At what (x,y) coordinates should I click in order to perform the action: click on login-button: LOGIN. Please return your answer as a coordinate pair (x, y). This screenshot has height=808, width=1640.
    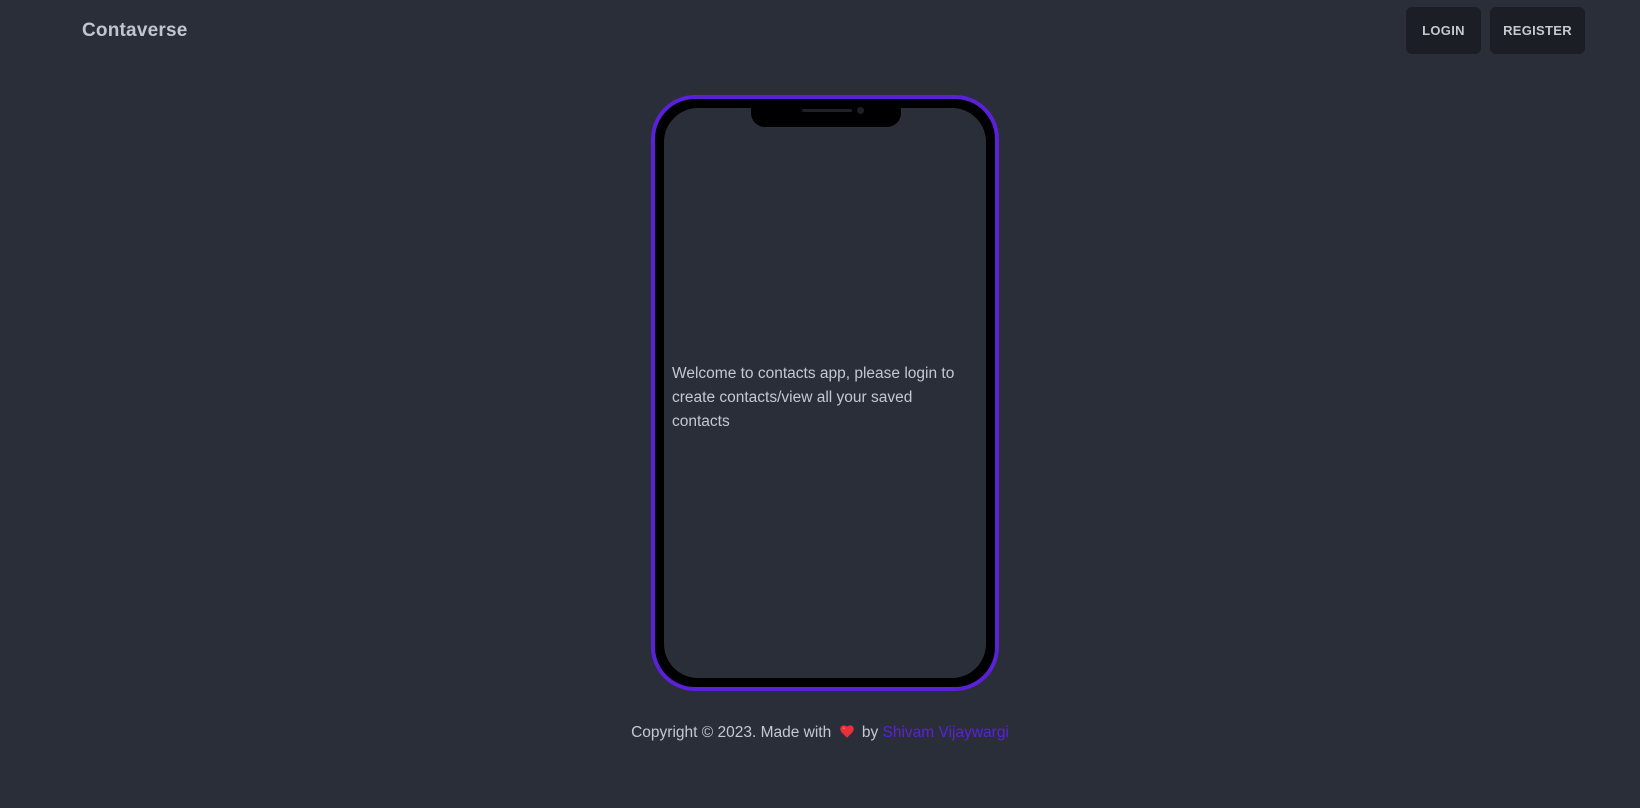
    Looking at the image, I should click on (1443, 30).